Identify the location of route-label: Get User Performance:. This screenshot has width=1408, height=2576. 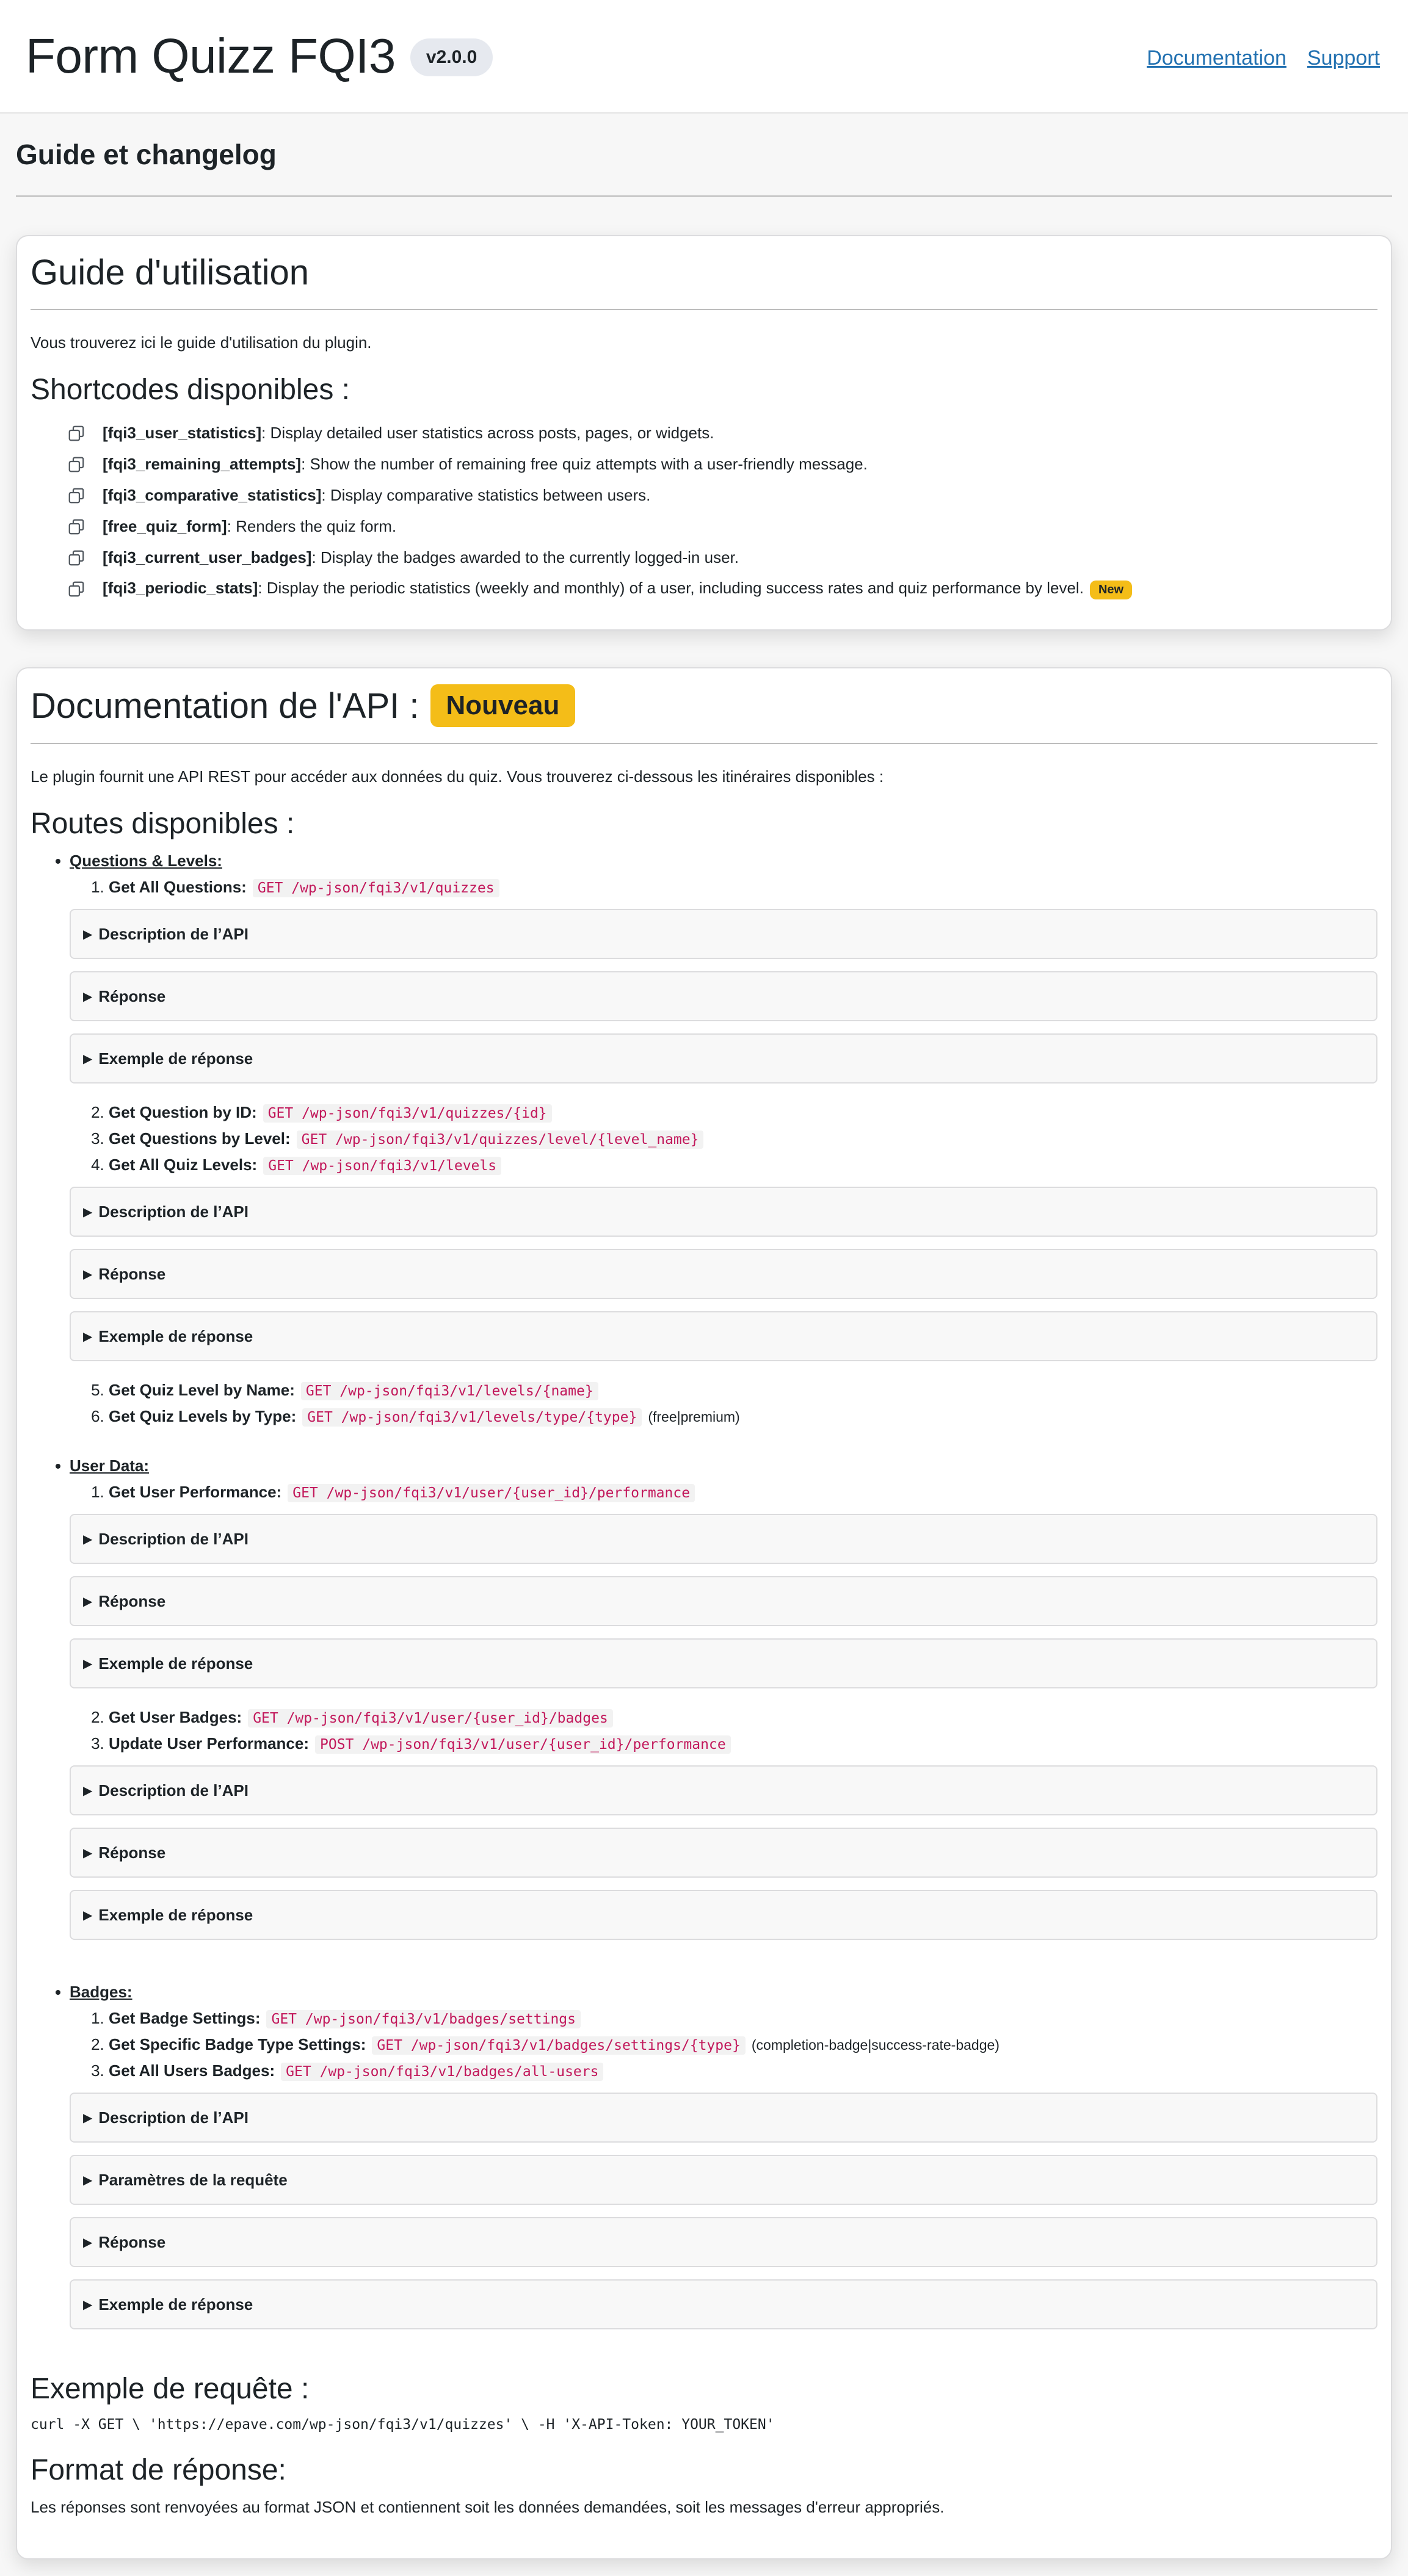
(195, 1492).